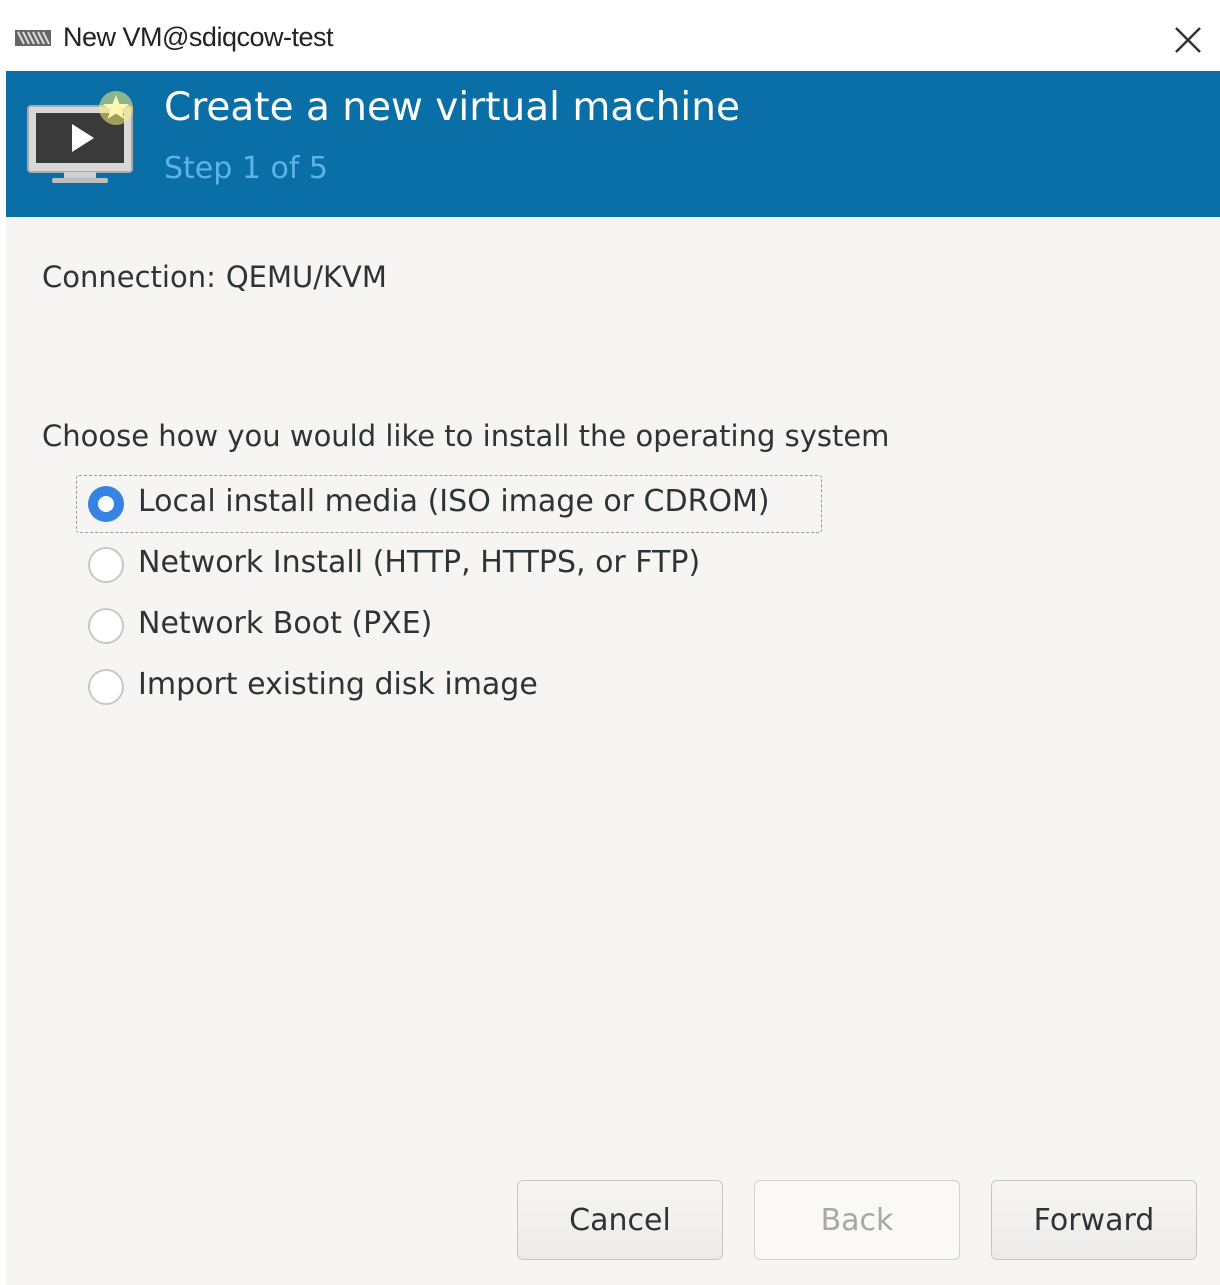 The image size is (1220, 1285). What do you see at coordinates (620, 1220) in the screenshot?
I see `cancel-button: Cancel` at bounding box center [620, 1220].